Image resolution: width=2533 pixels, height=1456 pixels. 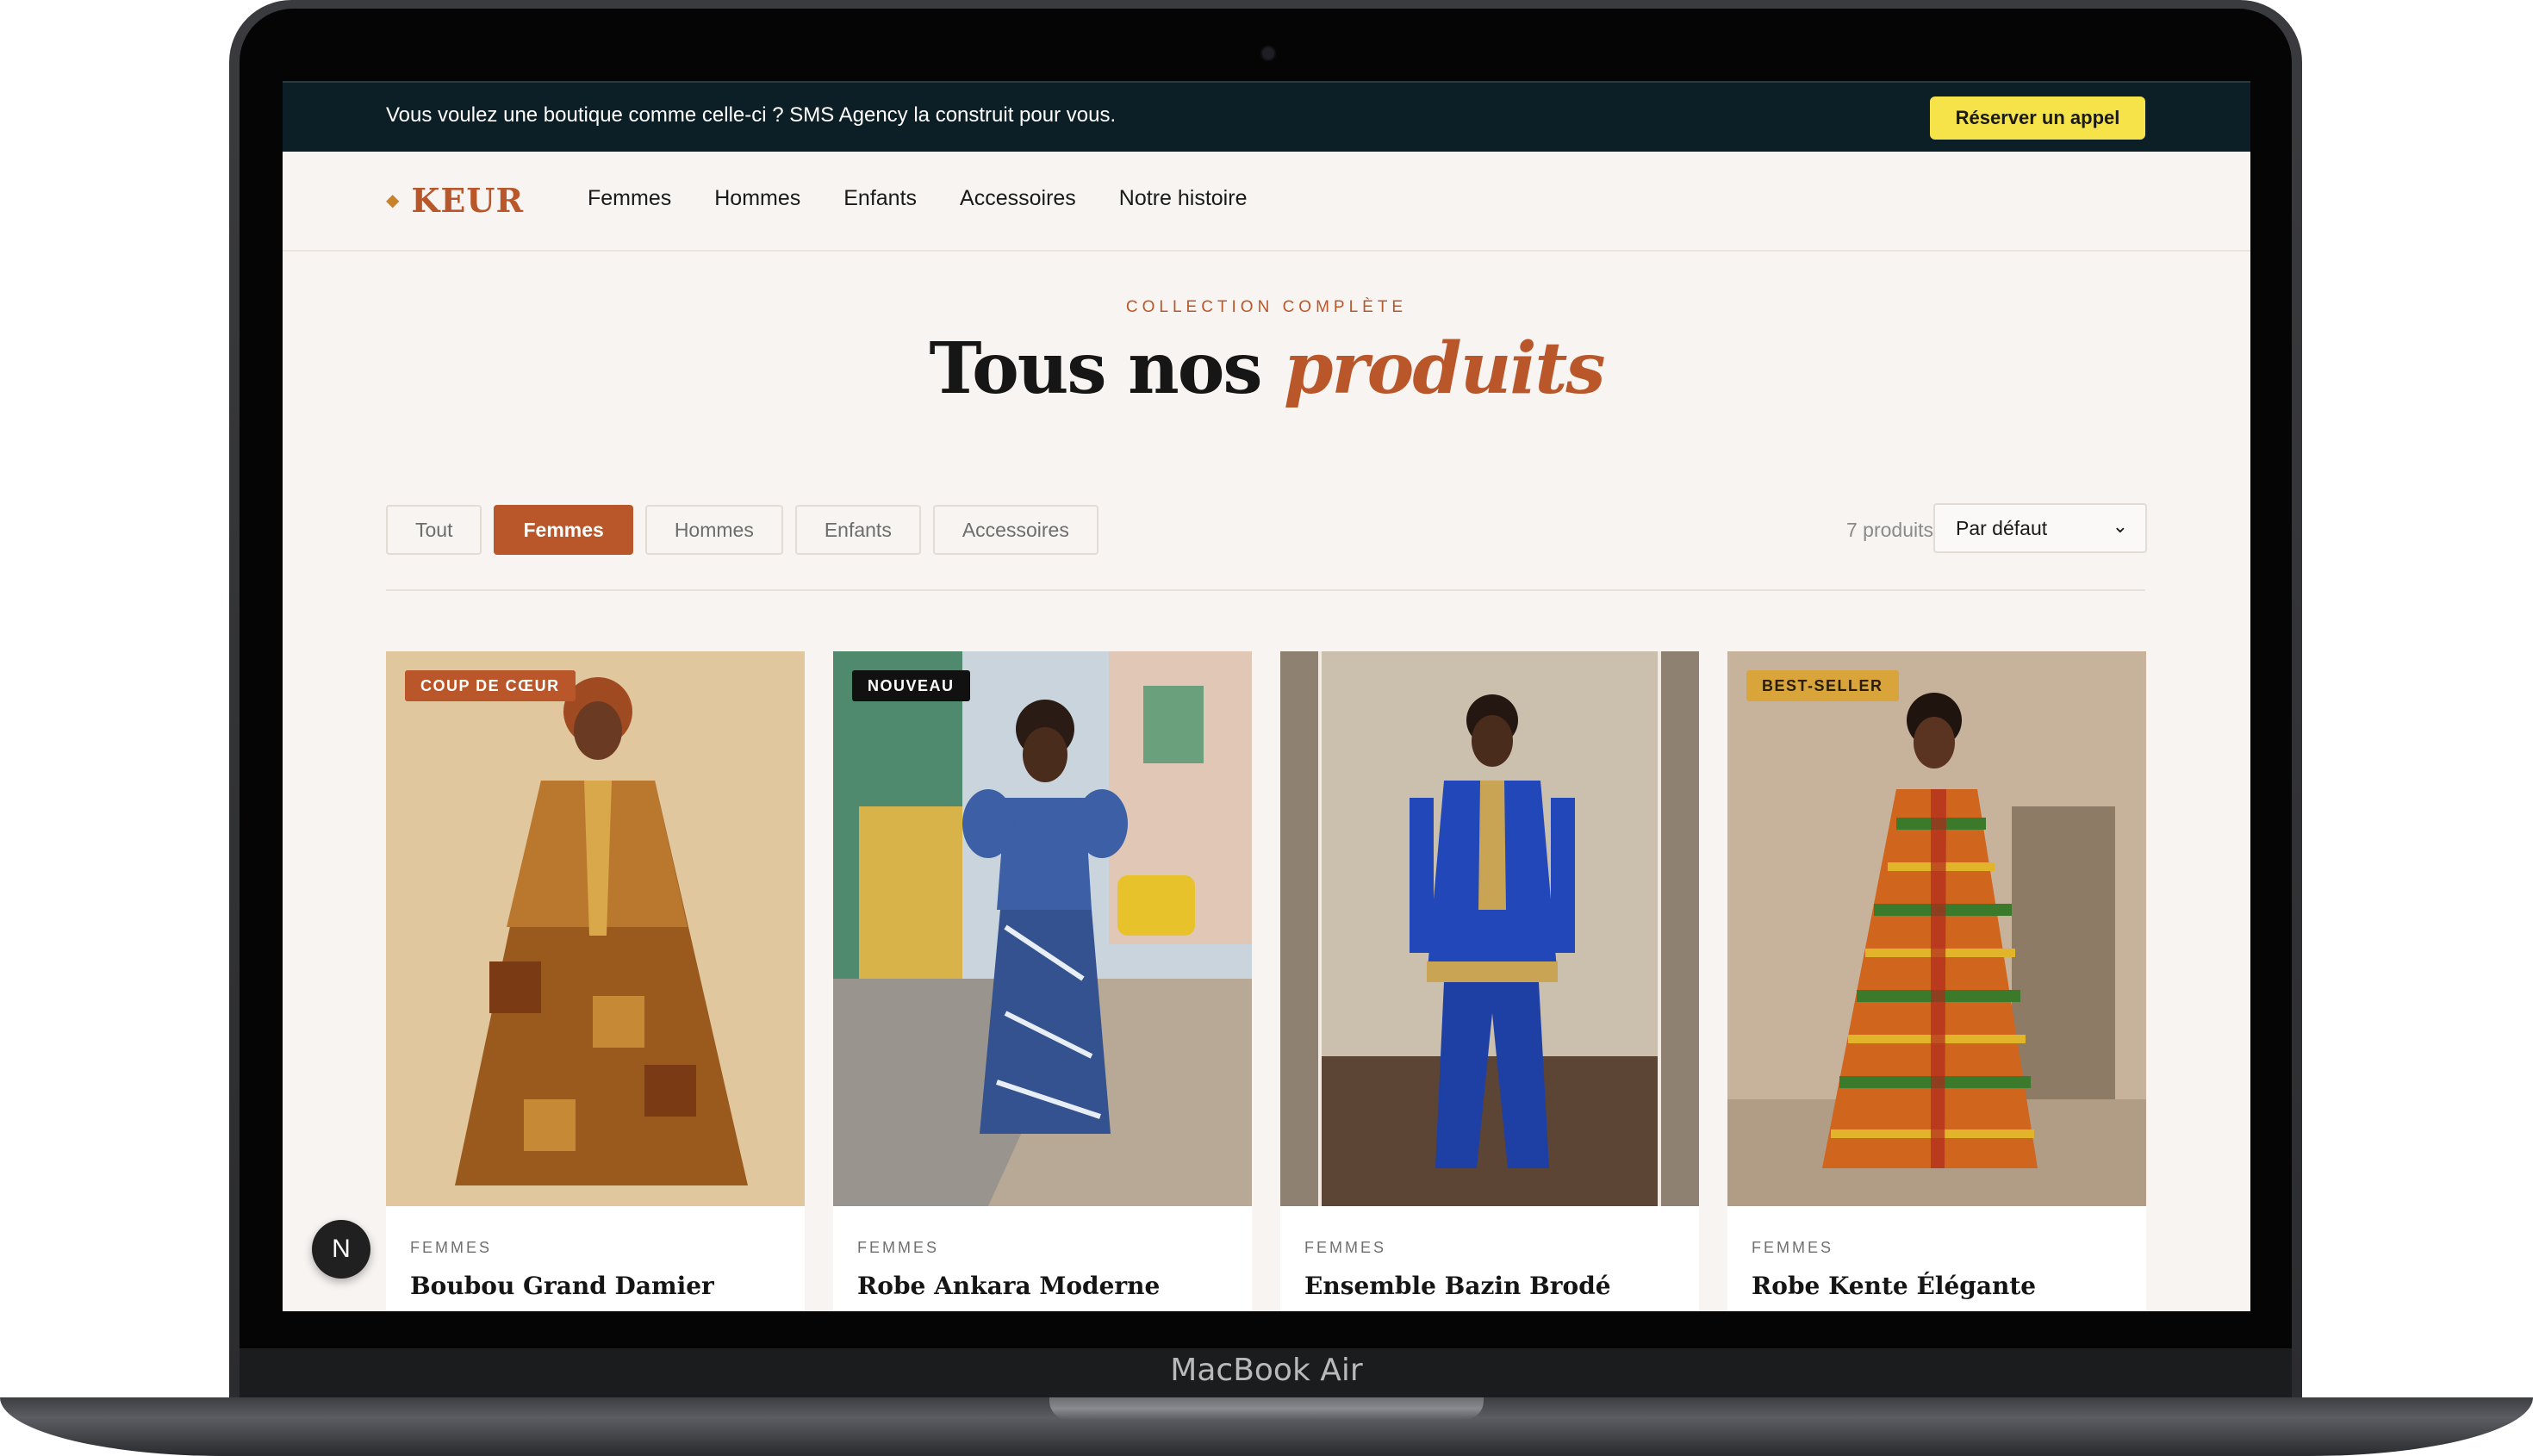 I want to click on nav-link-notre-histoire: Notre histoire, so click(x=1183, y=199).